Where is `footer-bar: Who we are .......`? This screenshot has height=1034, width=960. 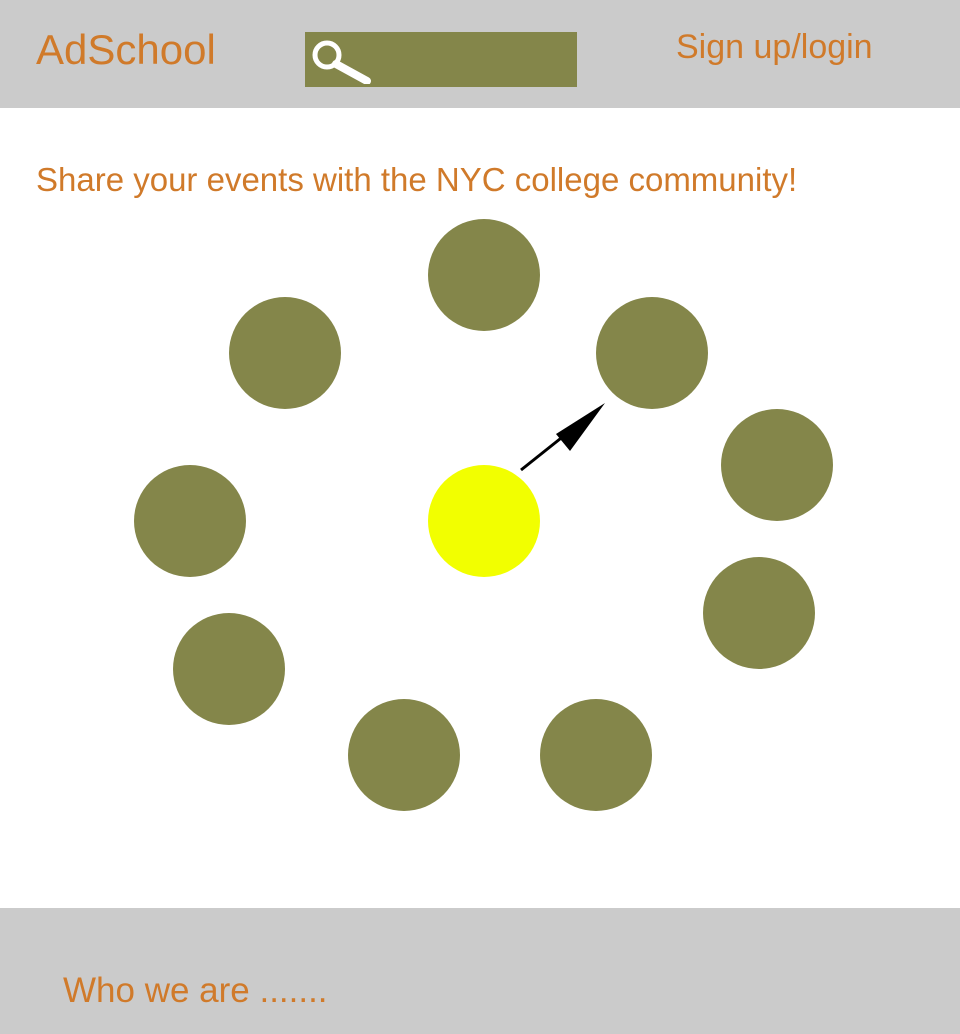 footer-bar: Who we are ....... is located at coordinates (480, 971).